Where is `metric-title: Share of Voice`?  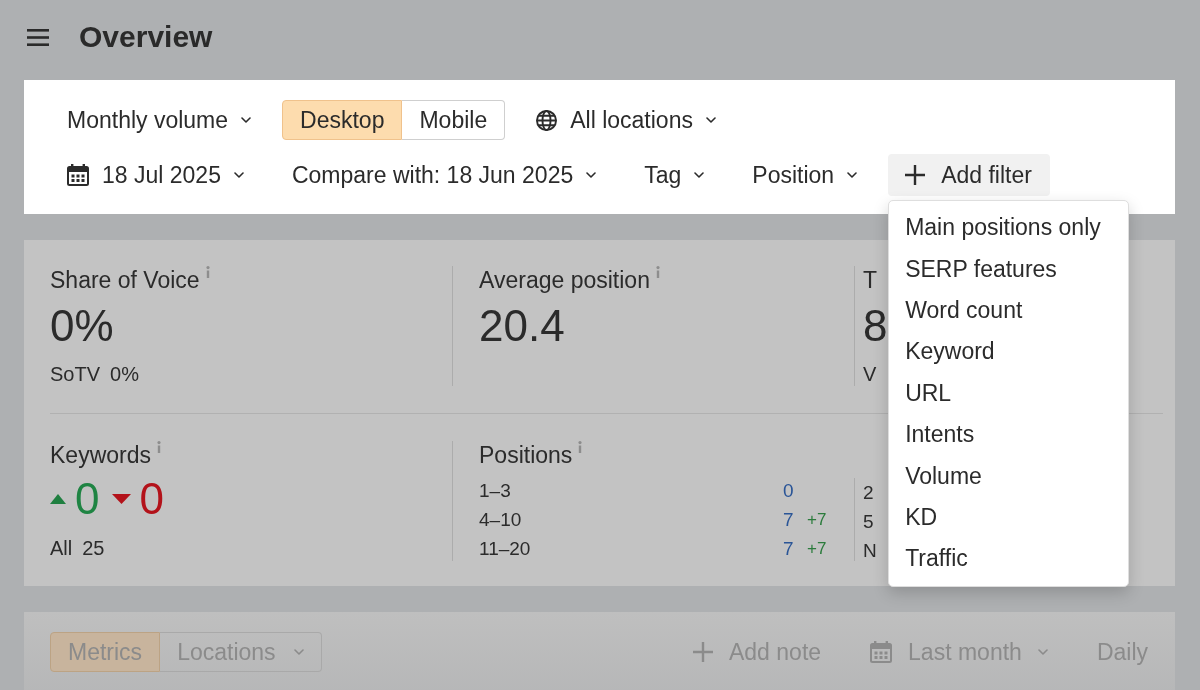
metric-title: Share of Voice is located at coordinates (125, 280).